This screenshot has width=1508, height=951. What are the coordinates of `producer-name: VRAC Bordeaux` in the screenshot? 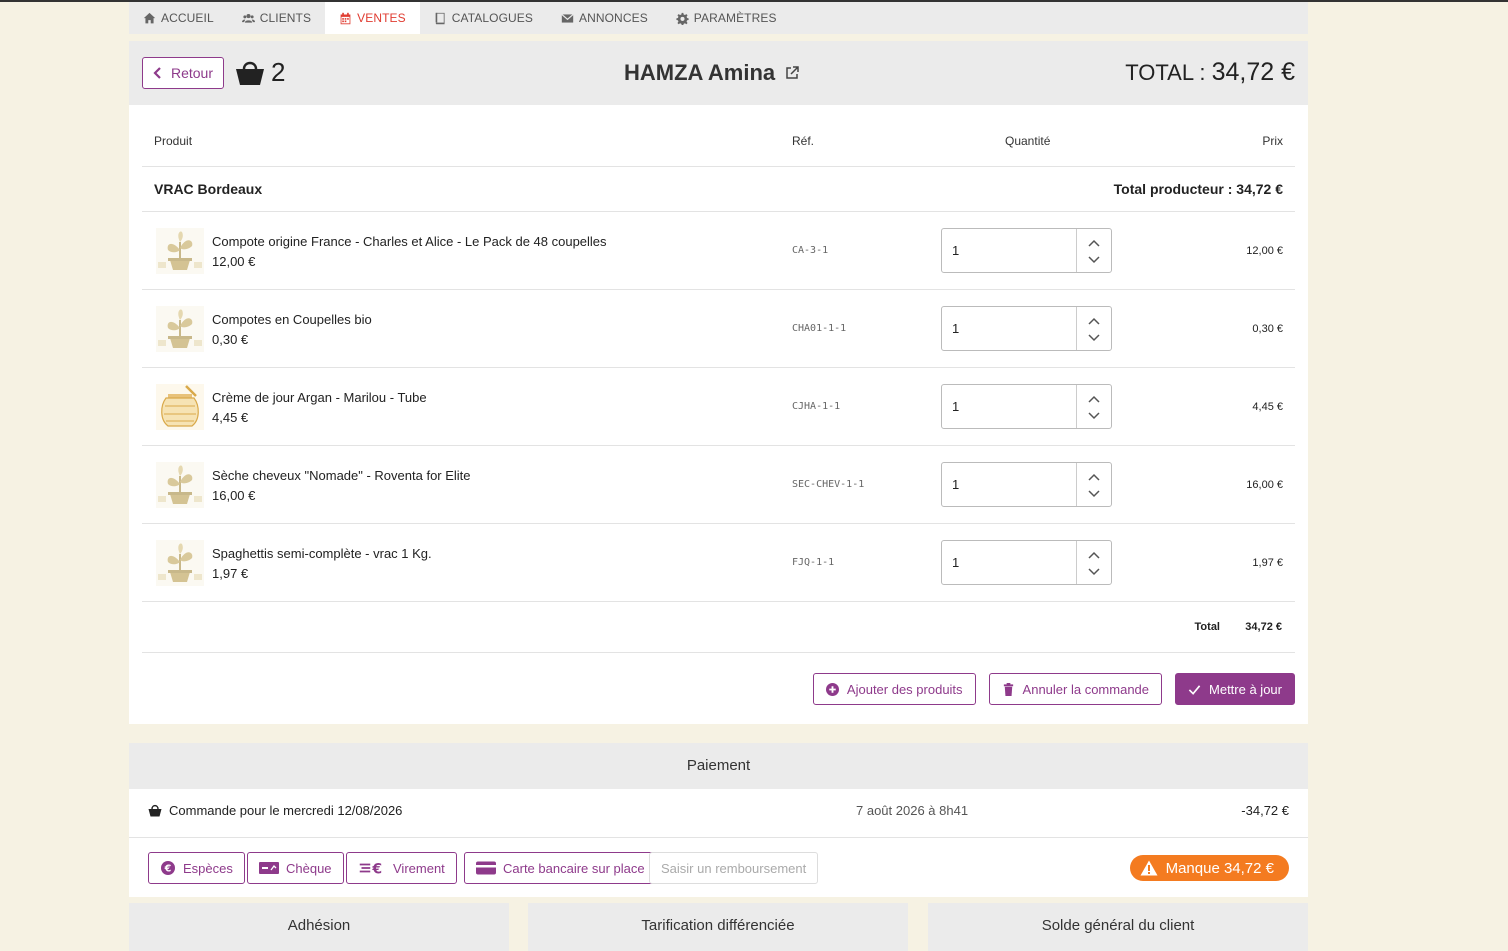 It's located at (208, 189).